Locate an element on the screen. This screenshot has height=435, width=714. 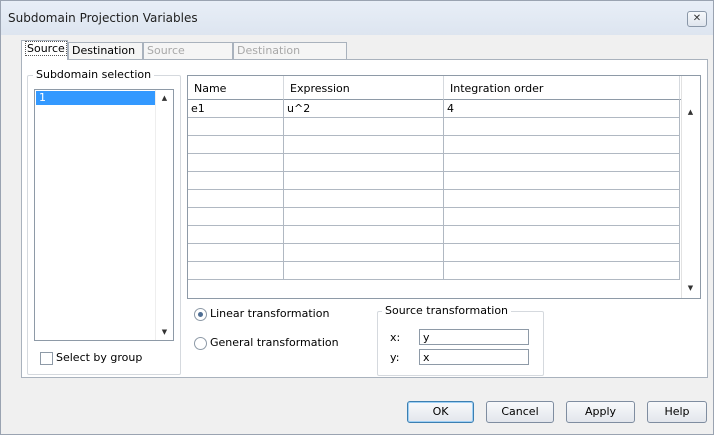
title-bar: Subdomain Projection Variables ✕ is located at coordinates (357, 18).